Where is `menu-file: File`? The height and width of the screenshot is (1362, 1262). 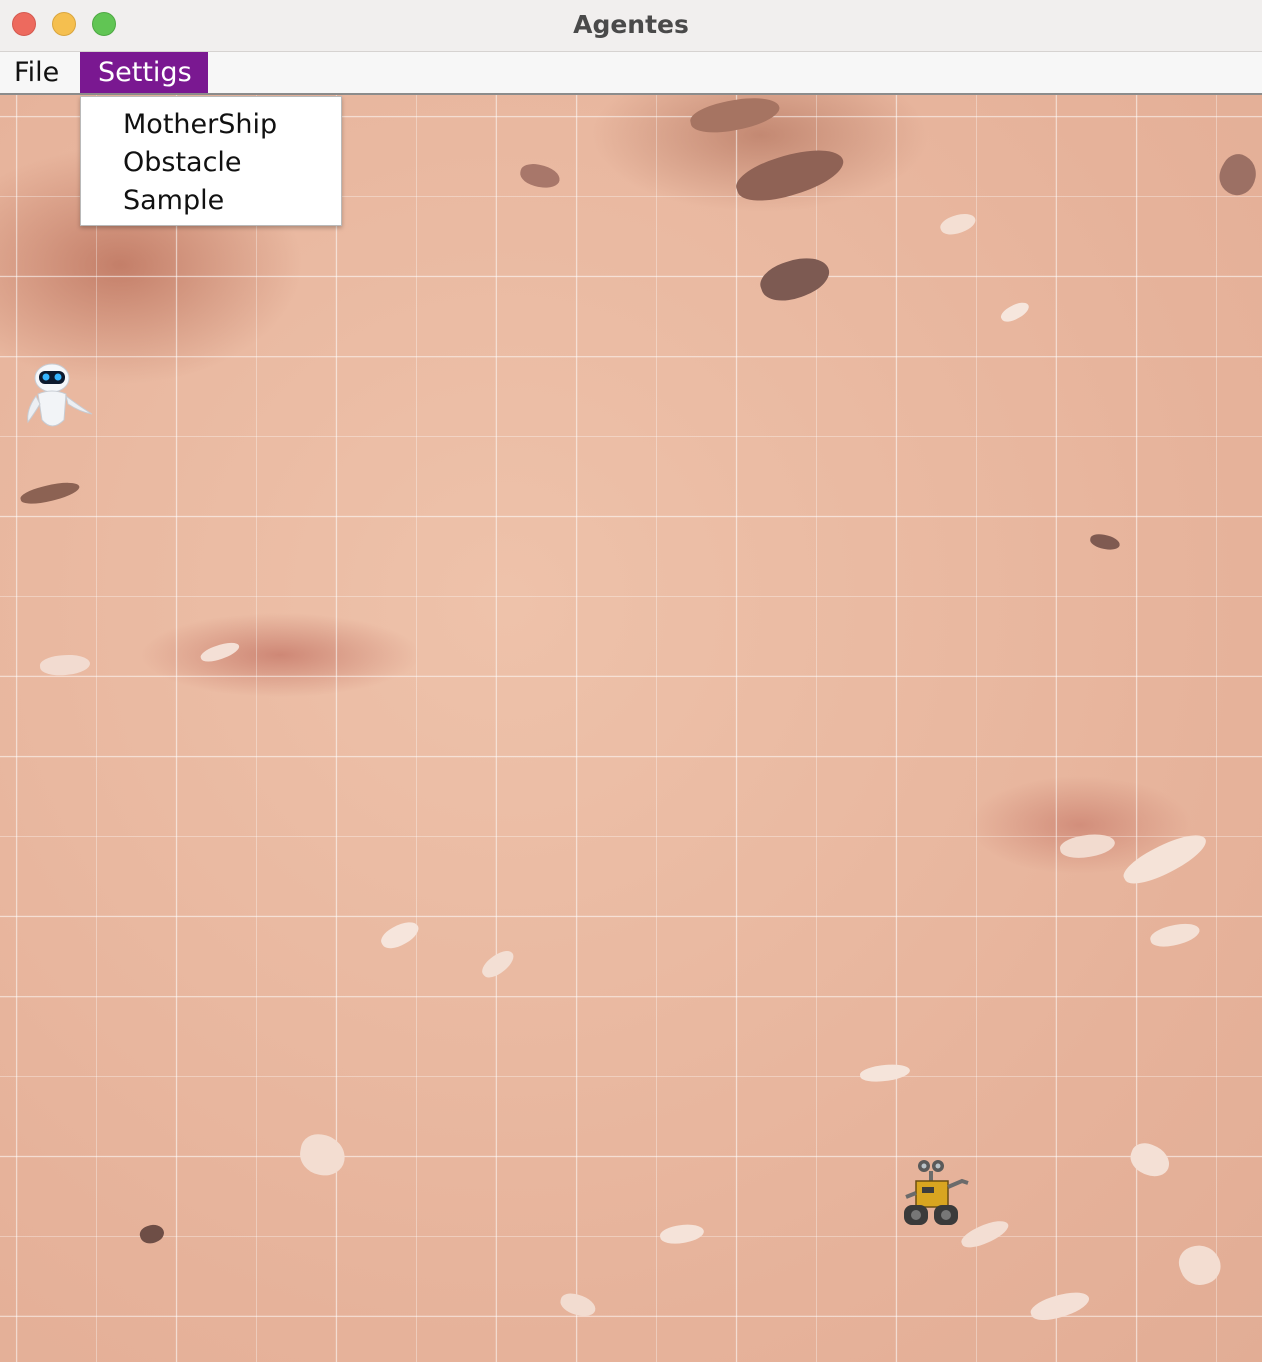 menu-file: File is located at coordinates (36, 72).